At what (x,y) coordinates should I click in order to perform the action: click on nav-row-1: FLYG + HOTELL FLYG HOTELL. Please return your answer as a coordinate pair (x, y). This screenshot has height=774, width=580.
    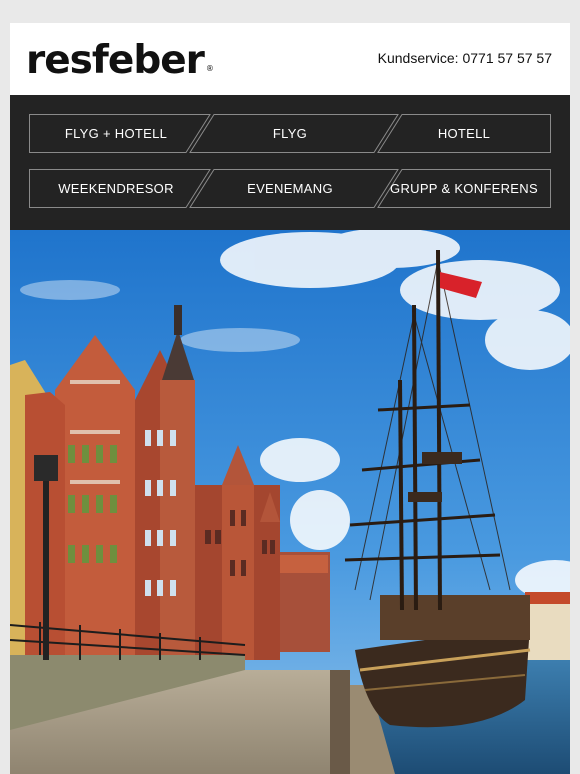
    Looking at the image, I should click on (290, 133).